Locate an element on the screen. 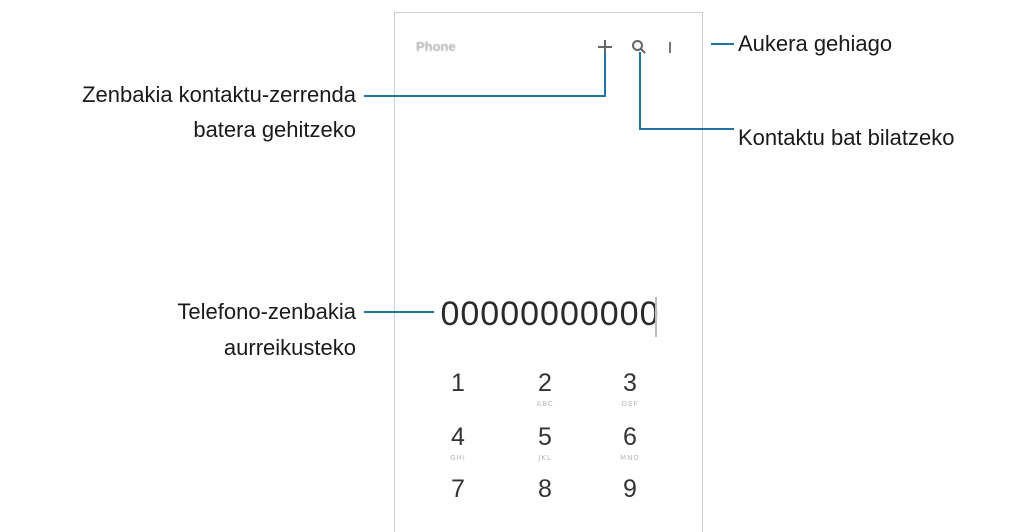 The image size is (1017, 532). key-9: 9 is located at coordinates (630, 489).